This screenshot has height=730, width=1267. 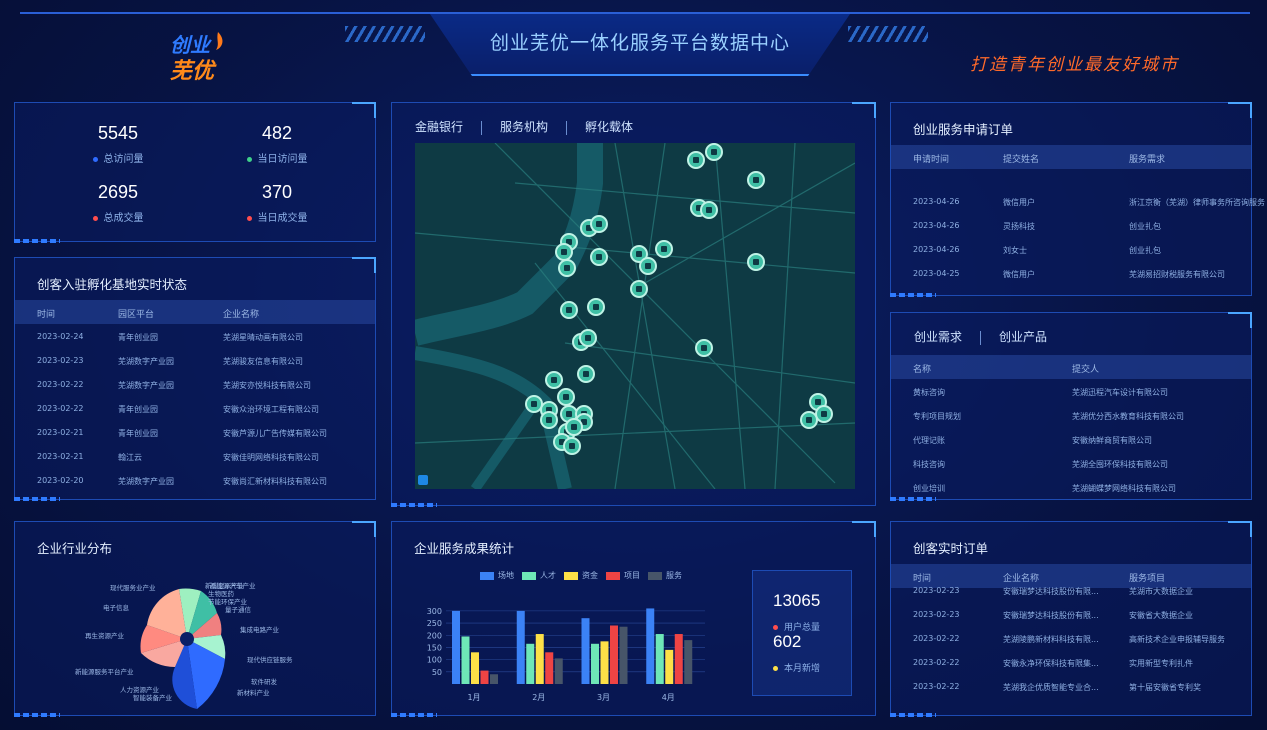 What do you see at coordinates (659, 659) in the screenshot?
I see `bar-人才-4月` at bounding box center [659, 659].